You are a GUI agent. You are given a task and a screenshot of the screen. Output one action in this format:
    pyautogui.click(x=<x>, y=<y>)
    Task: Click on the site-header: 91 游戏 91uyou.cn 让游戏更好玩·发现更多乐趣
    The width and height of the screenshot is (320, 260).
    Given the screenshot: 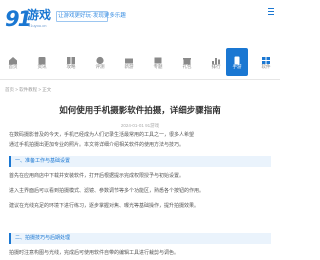 What is the action you would take?
    pyautogui.click(x=140, y=20)
    